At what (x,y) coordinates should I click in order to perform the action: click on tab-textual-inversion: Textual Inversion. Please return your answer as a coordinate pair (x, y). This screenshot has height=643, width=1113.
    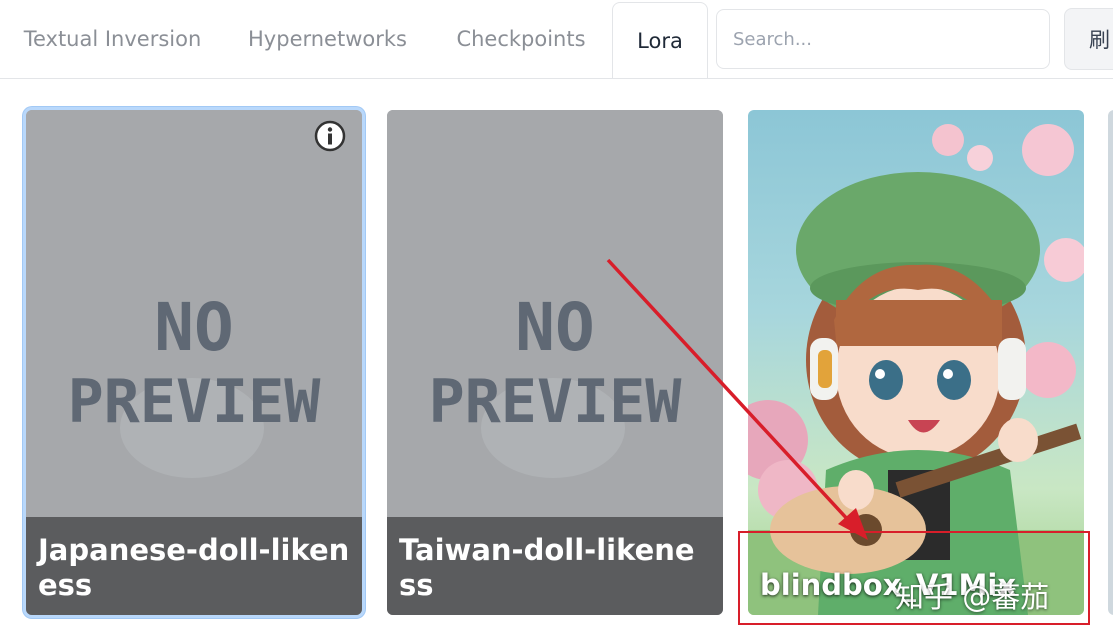
    Looking at the image, I should click on (112, 39).